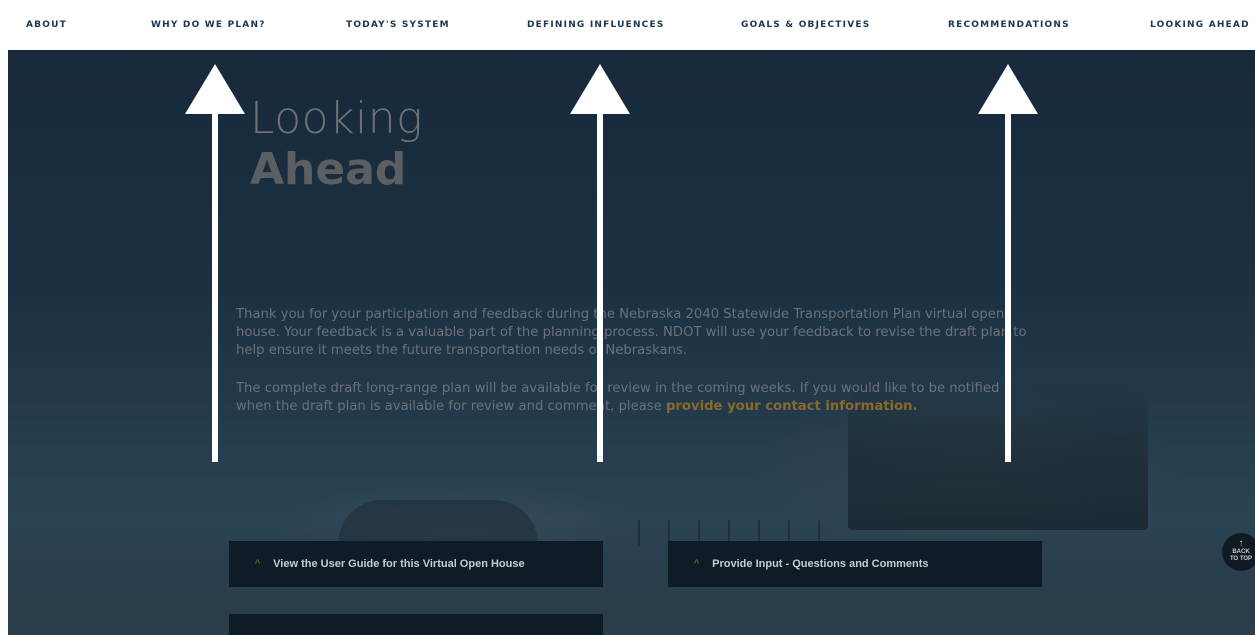 This screenshot has height=635, width=1255. I want to click on contact-info-link: provide your contact information., so click(792, 406).